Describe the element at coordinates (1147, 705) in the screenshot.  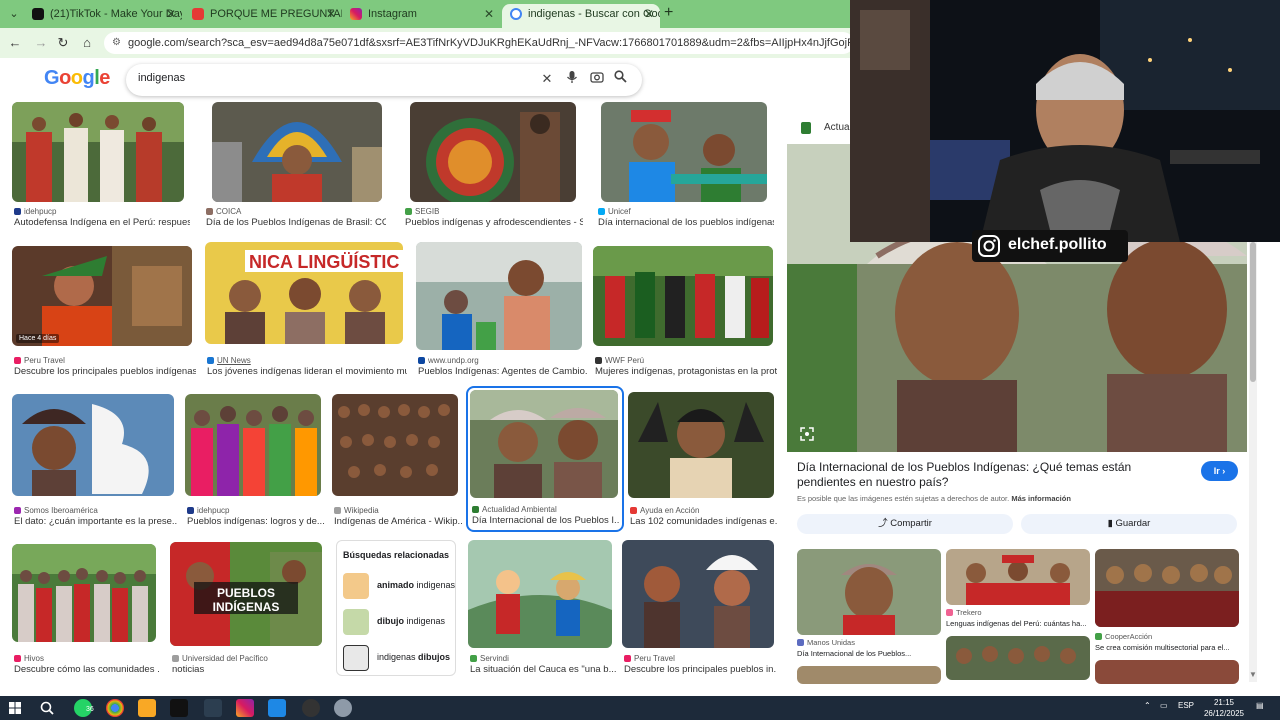
I see `tray-chevron-icon: ⌃` at that location.